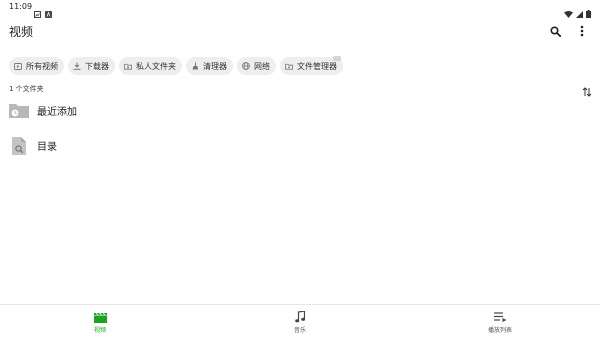 This screenshot has height=338, width=600. I want to click on app-notification-icon, so click(48, 10).